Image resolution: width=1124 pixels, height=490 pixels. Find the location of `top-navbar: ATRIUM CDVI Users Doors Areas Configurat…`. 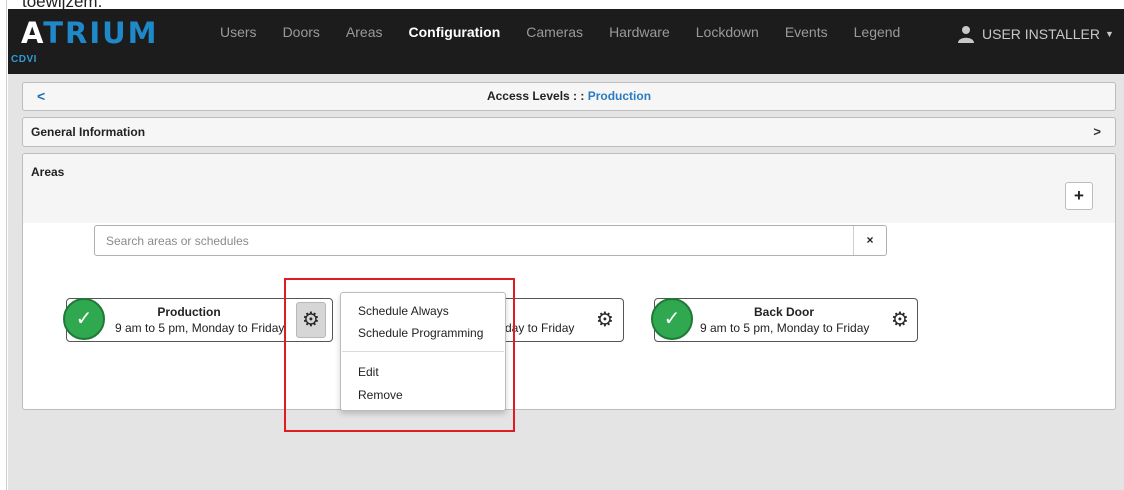

top-navbar: ATRIUM CDVI Users Doors Areas Configurat… is located at coordinates (566, 41).